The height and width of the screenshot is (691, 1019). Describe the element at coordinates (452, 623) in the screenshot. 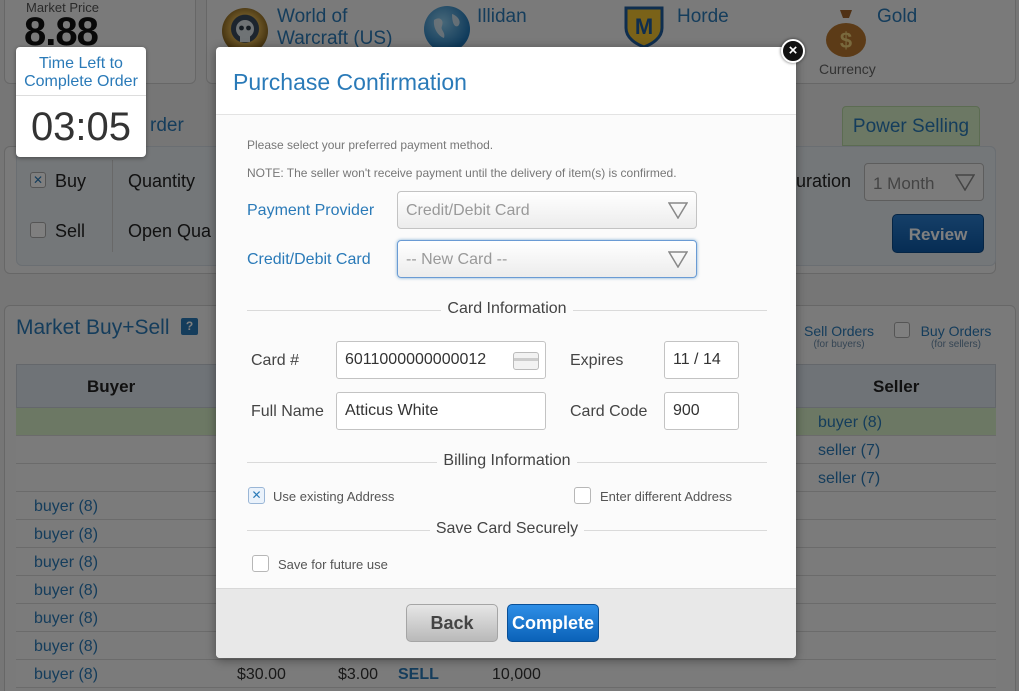

I see `back-button: Back` at that location.